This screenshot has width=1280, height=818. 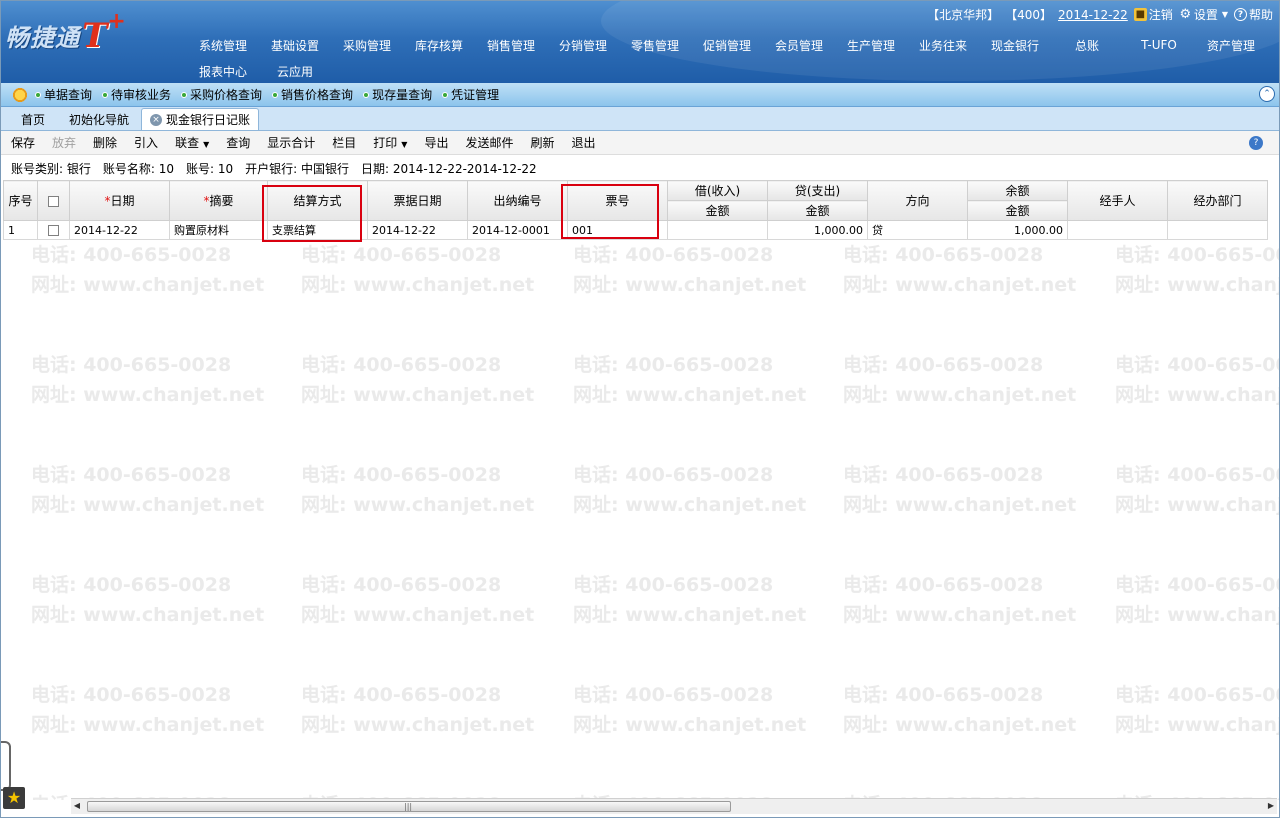 I want to click on header-handler: 经手人, so click(x=1117, y=200).